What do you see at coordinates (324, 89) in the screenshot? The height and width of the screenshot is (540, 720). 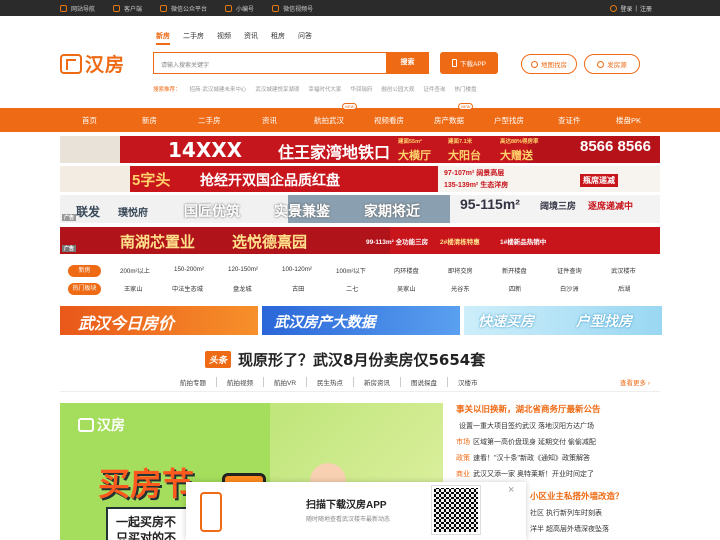 I see `hot-link: 幸福时代大家` at bounding box center [324, 89].